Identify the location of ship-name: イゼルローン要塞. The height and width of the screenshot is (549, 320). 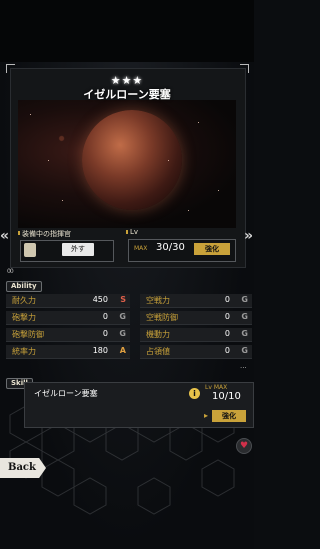
(127, 94).